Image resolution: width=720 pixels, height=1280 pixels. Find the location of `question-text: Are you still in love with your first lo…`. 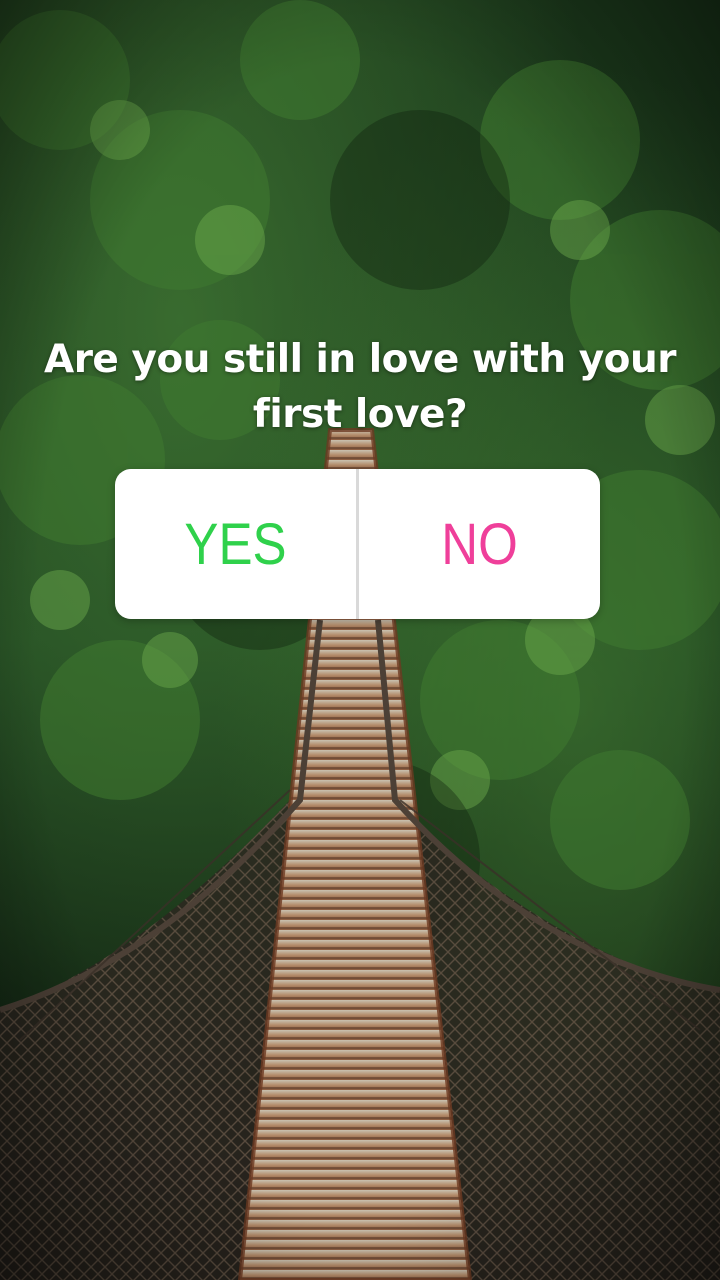

question-text: Are you still in love with your first lo… is located at coordinates (360, 387).